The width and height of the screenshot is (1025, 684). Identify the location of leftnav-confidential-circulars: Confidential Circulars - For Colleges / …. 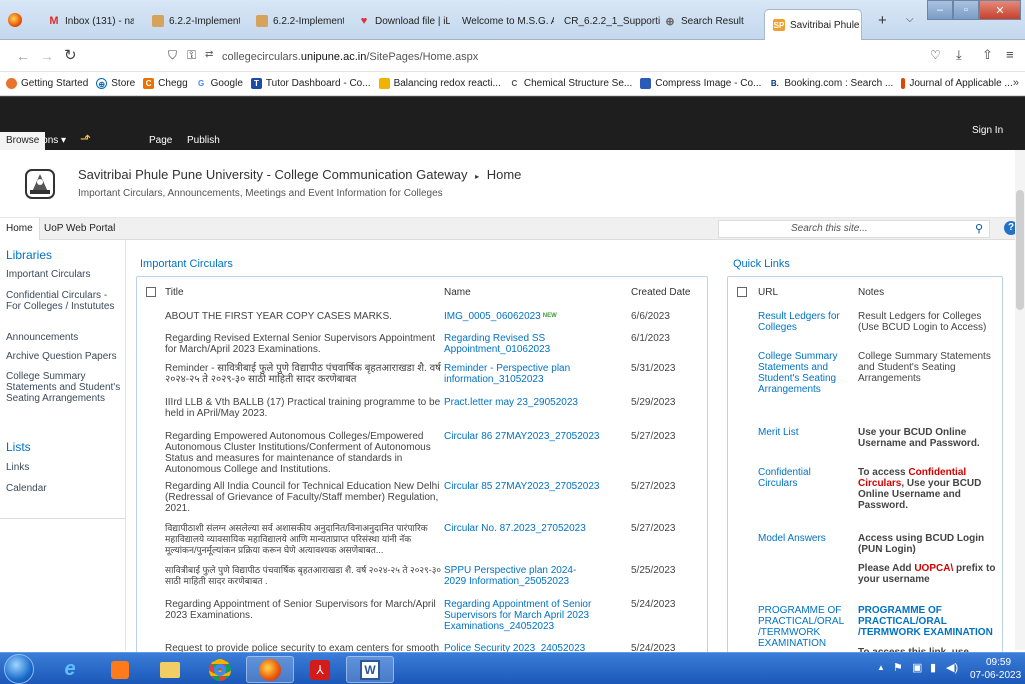
(64, 301).